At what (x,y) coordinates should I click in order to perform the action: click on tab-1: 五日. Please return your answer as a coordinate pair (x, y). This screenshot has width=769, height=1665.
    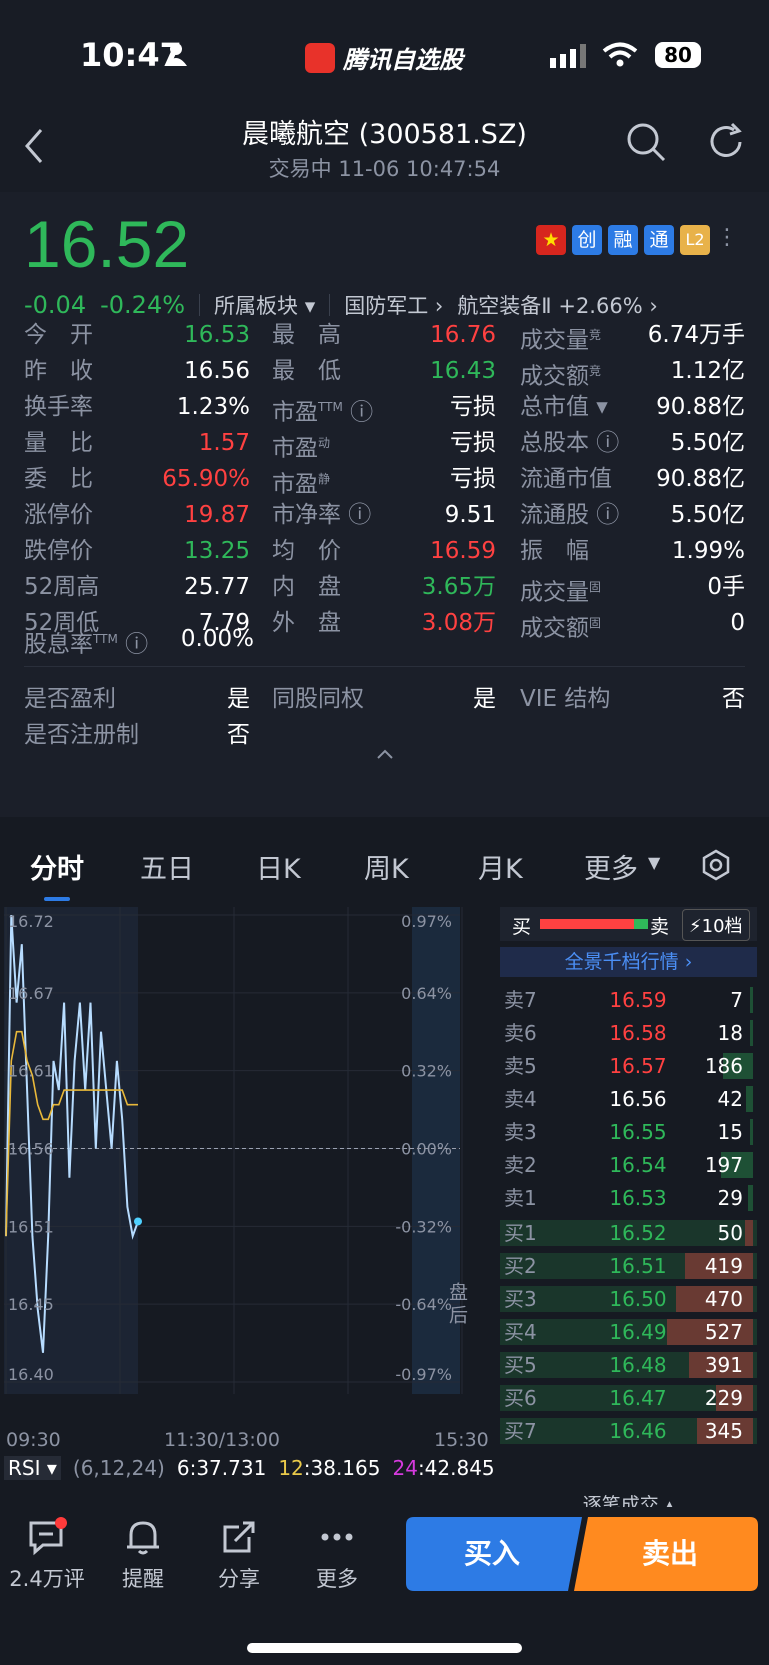
    Looking at the image, I should click on (167, 866).